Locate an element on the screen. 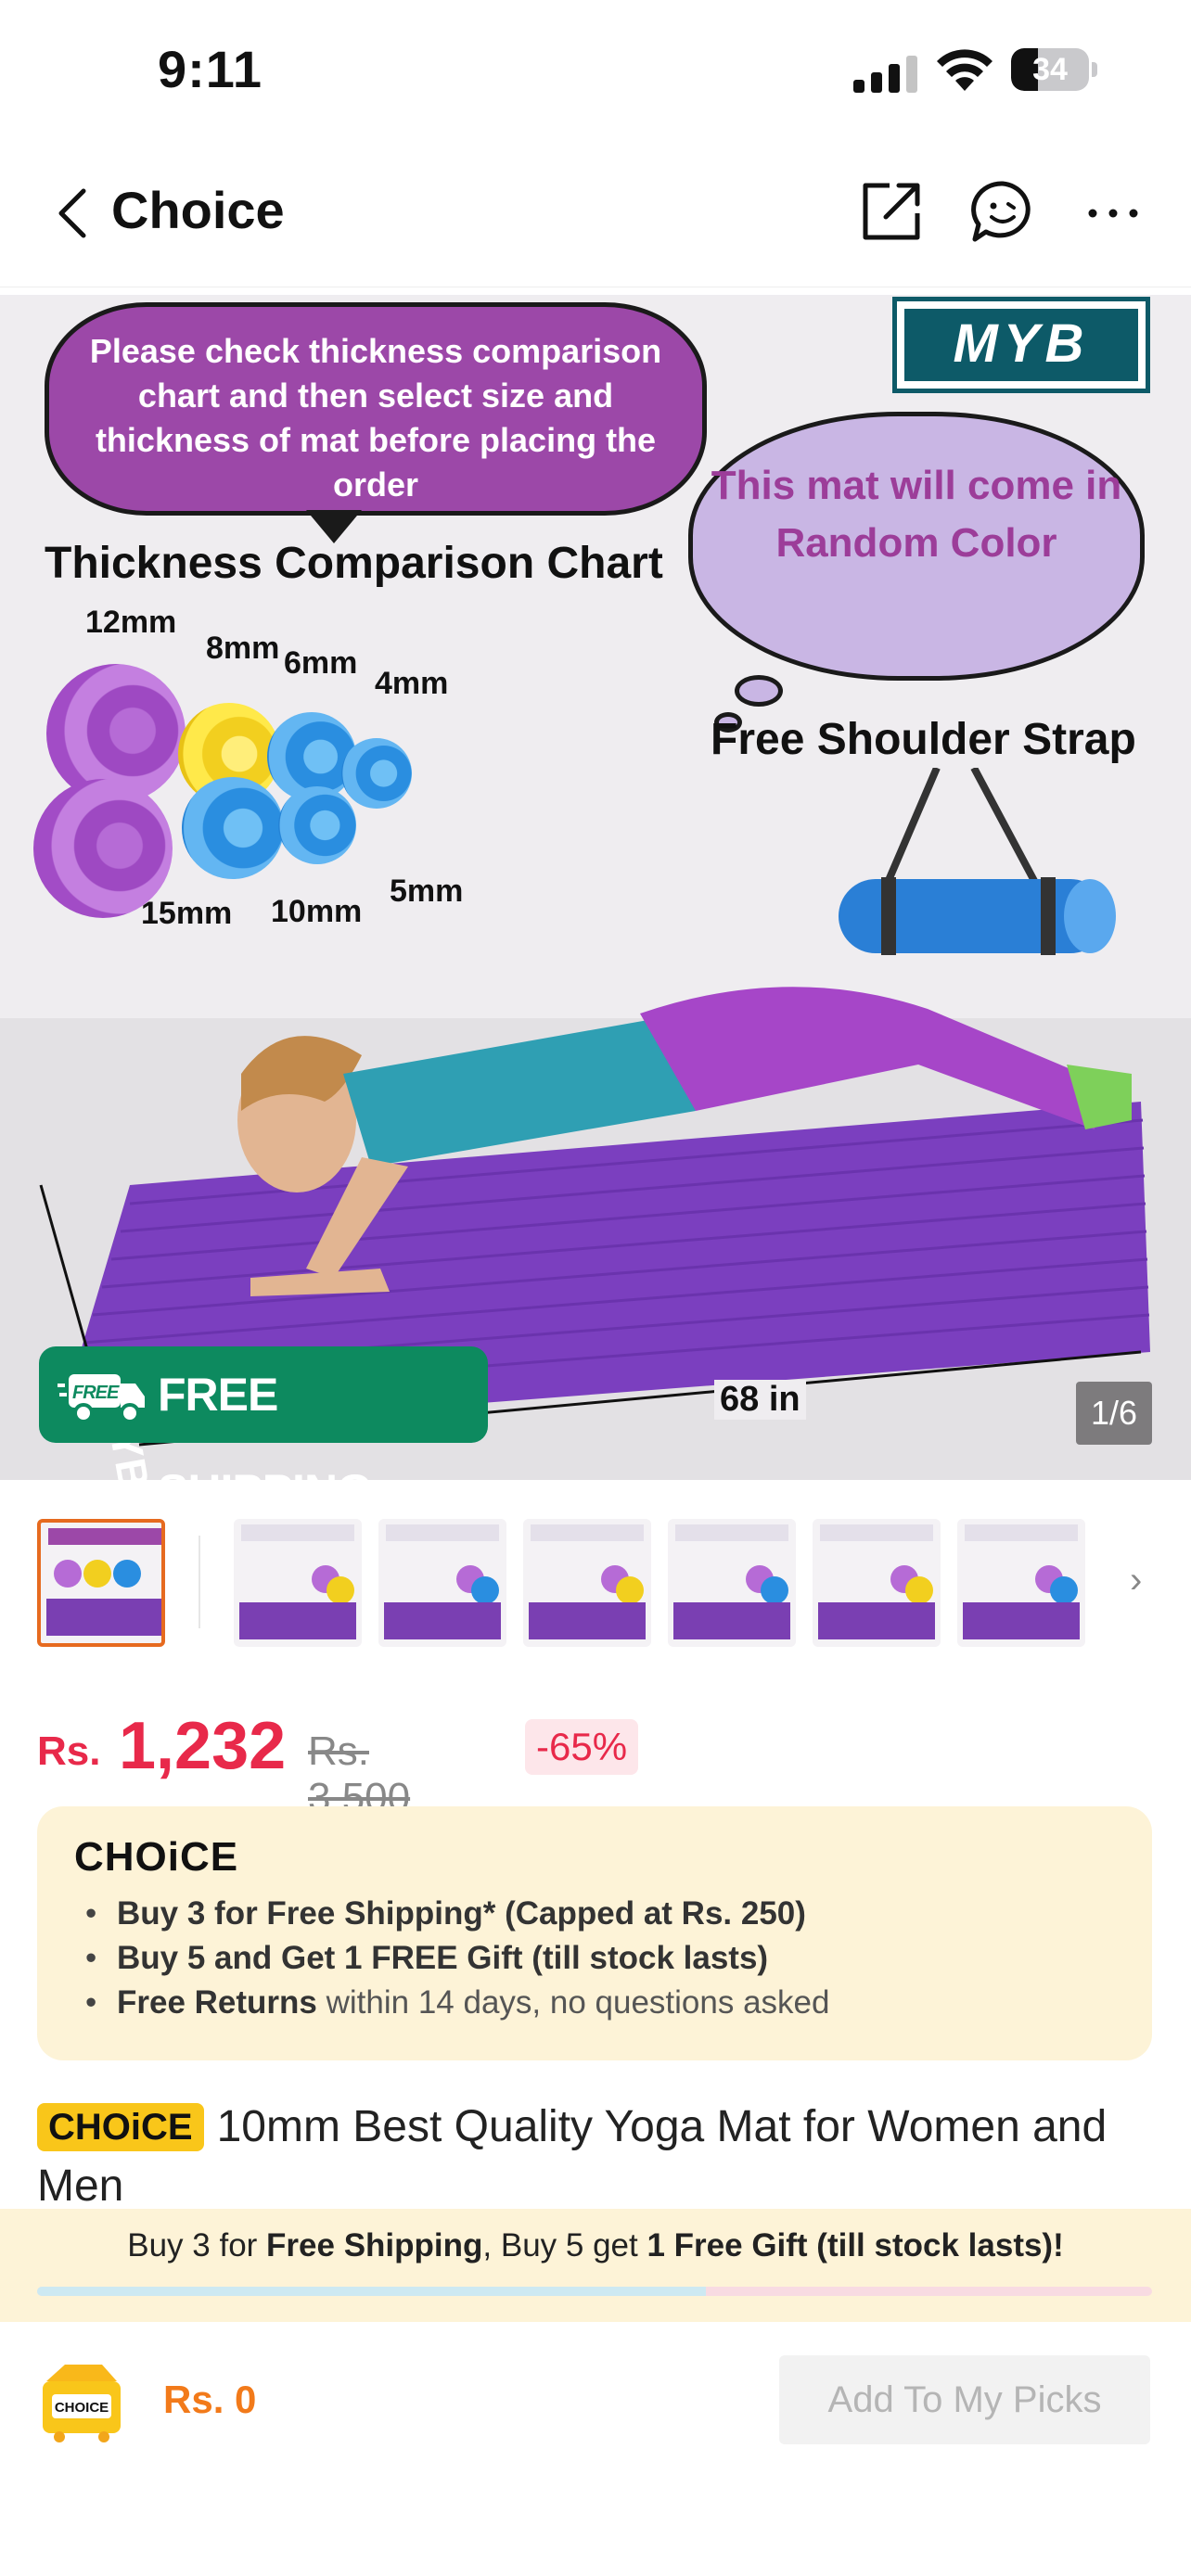 Image resolution: width=1191 pixels, height=2576 pixels. cellular-signal-icon is located at coordinates (885, 74).